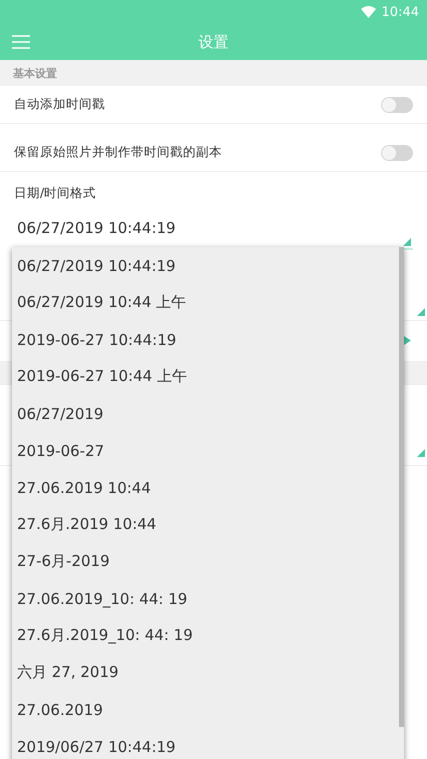 The image size is (427, 759). I want to click on toolbar-title: 设置, so click(213, 42).